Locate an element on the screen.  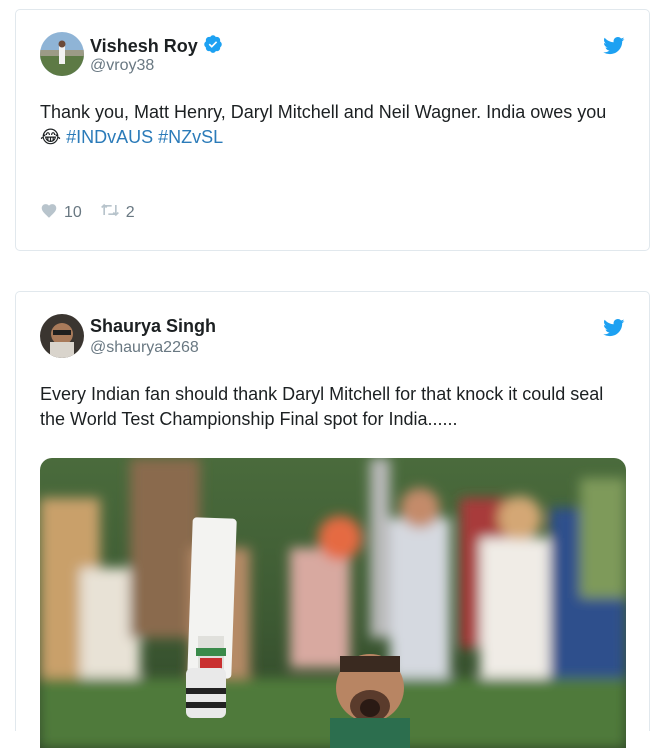
hashtag-link: #NZvSL is located at coordinates (190, 137).